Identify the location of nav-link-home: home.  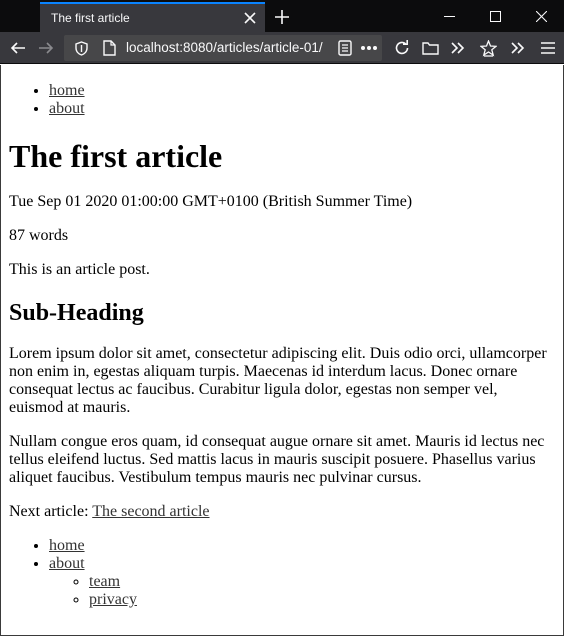
(67, 90).